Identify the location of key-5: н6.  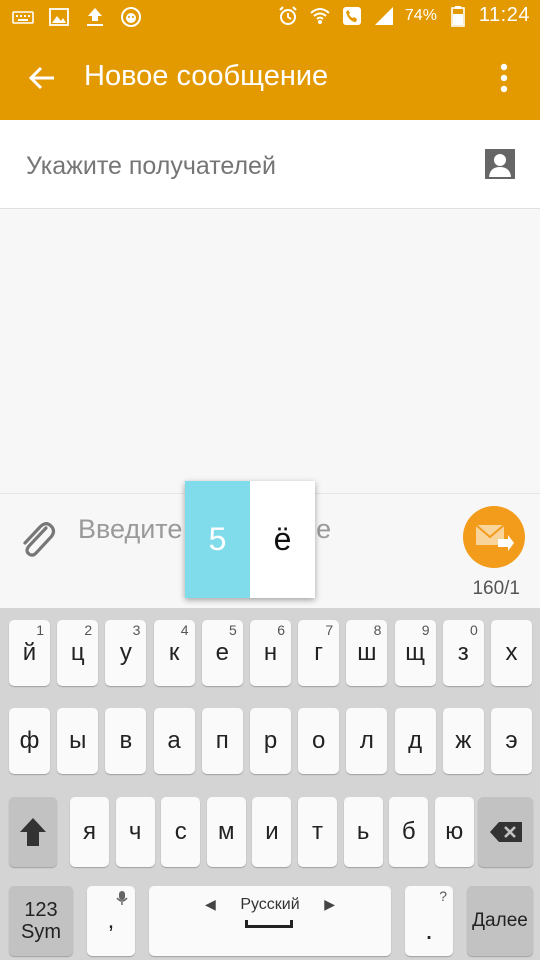
(270, 653).